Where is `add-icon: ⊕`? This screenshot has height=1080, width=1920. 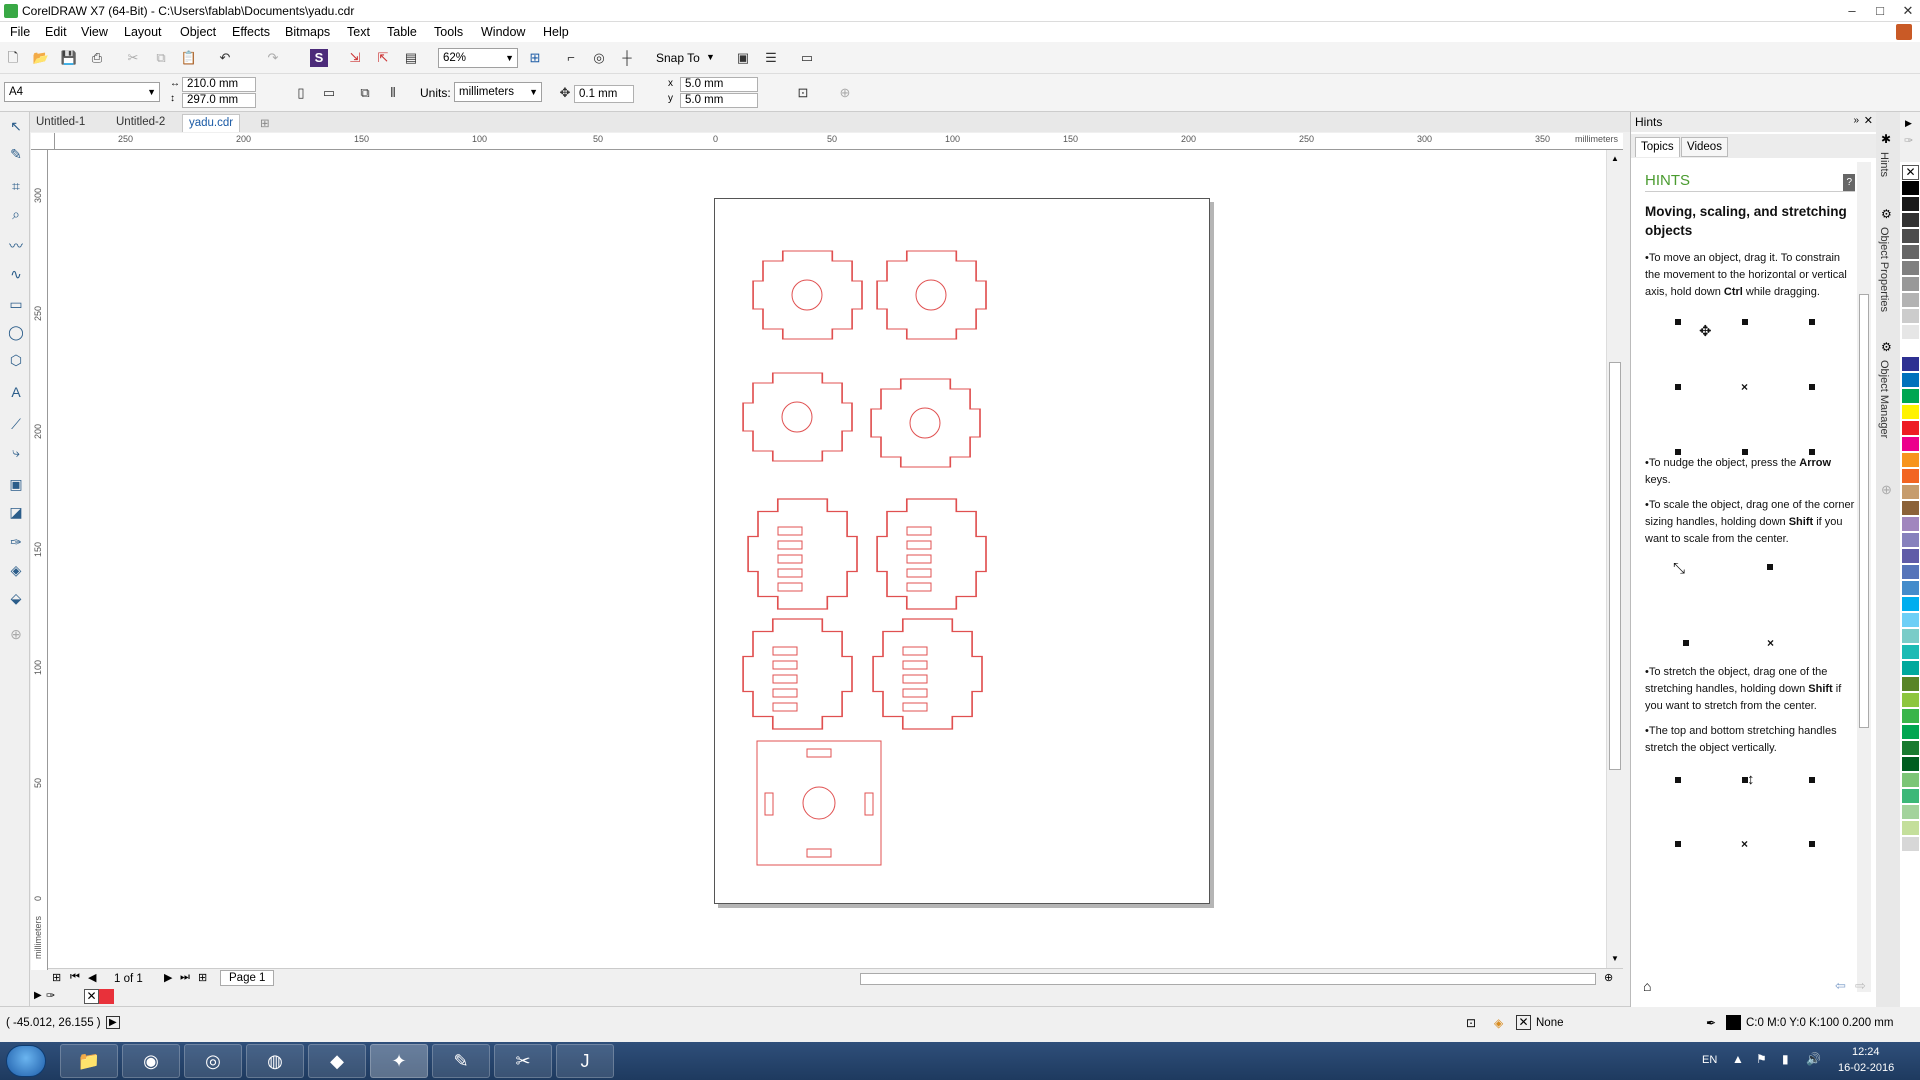
add-icon: ⊕ is located at coordinates (845, 93).